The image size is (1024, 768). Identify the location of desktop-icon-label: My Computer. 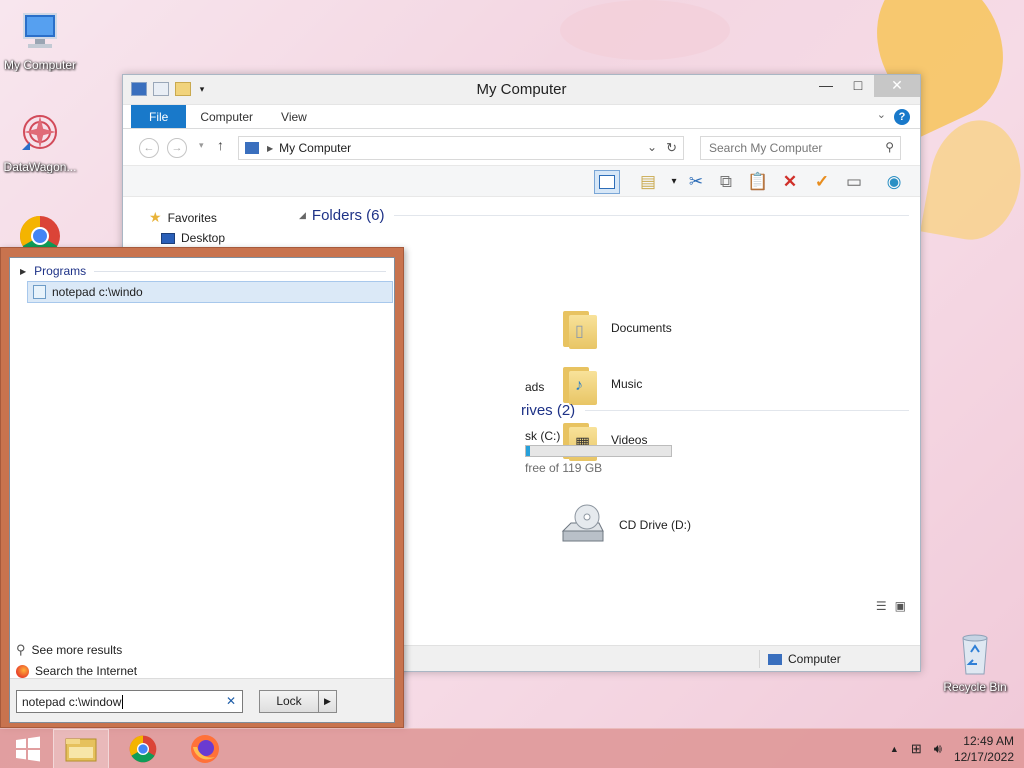
(40, 65).